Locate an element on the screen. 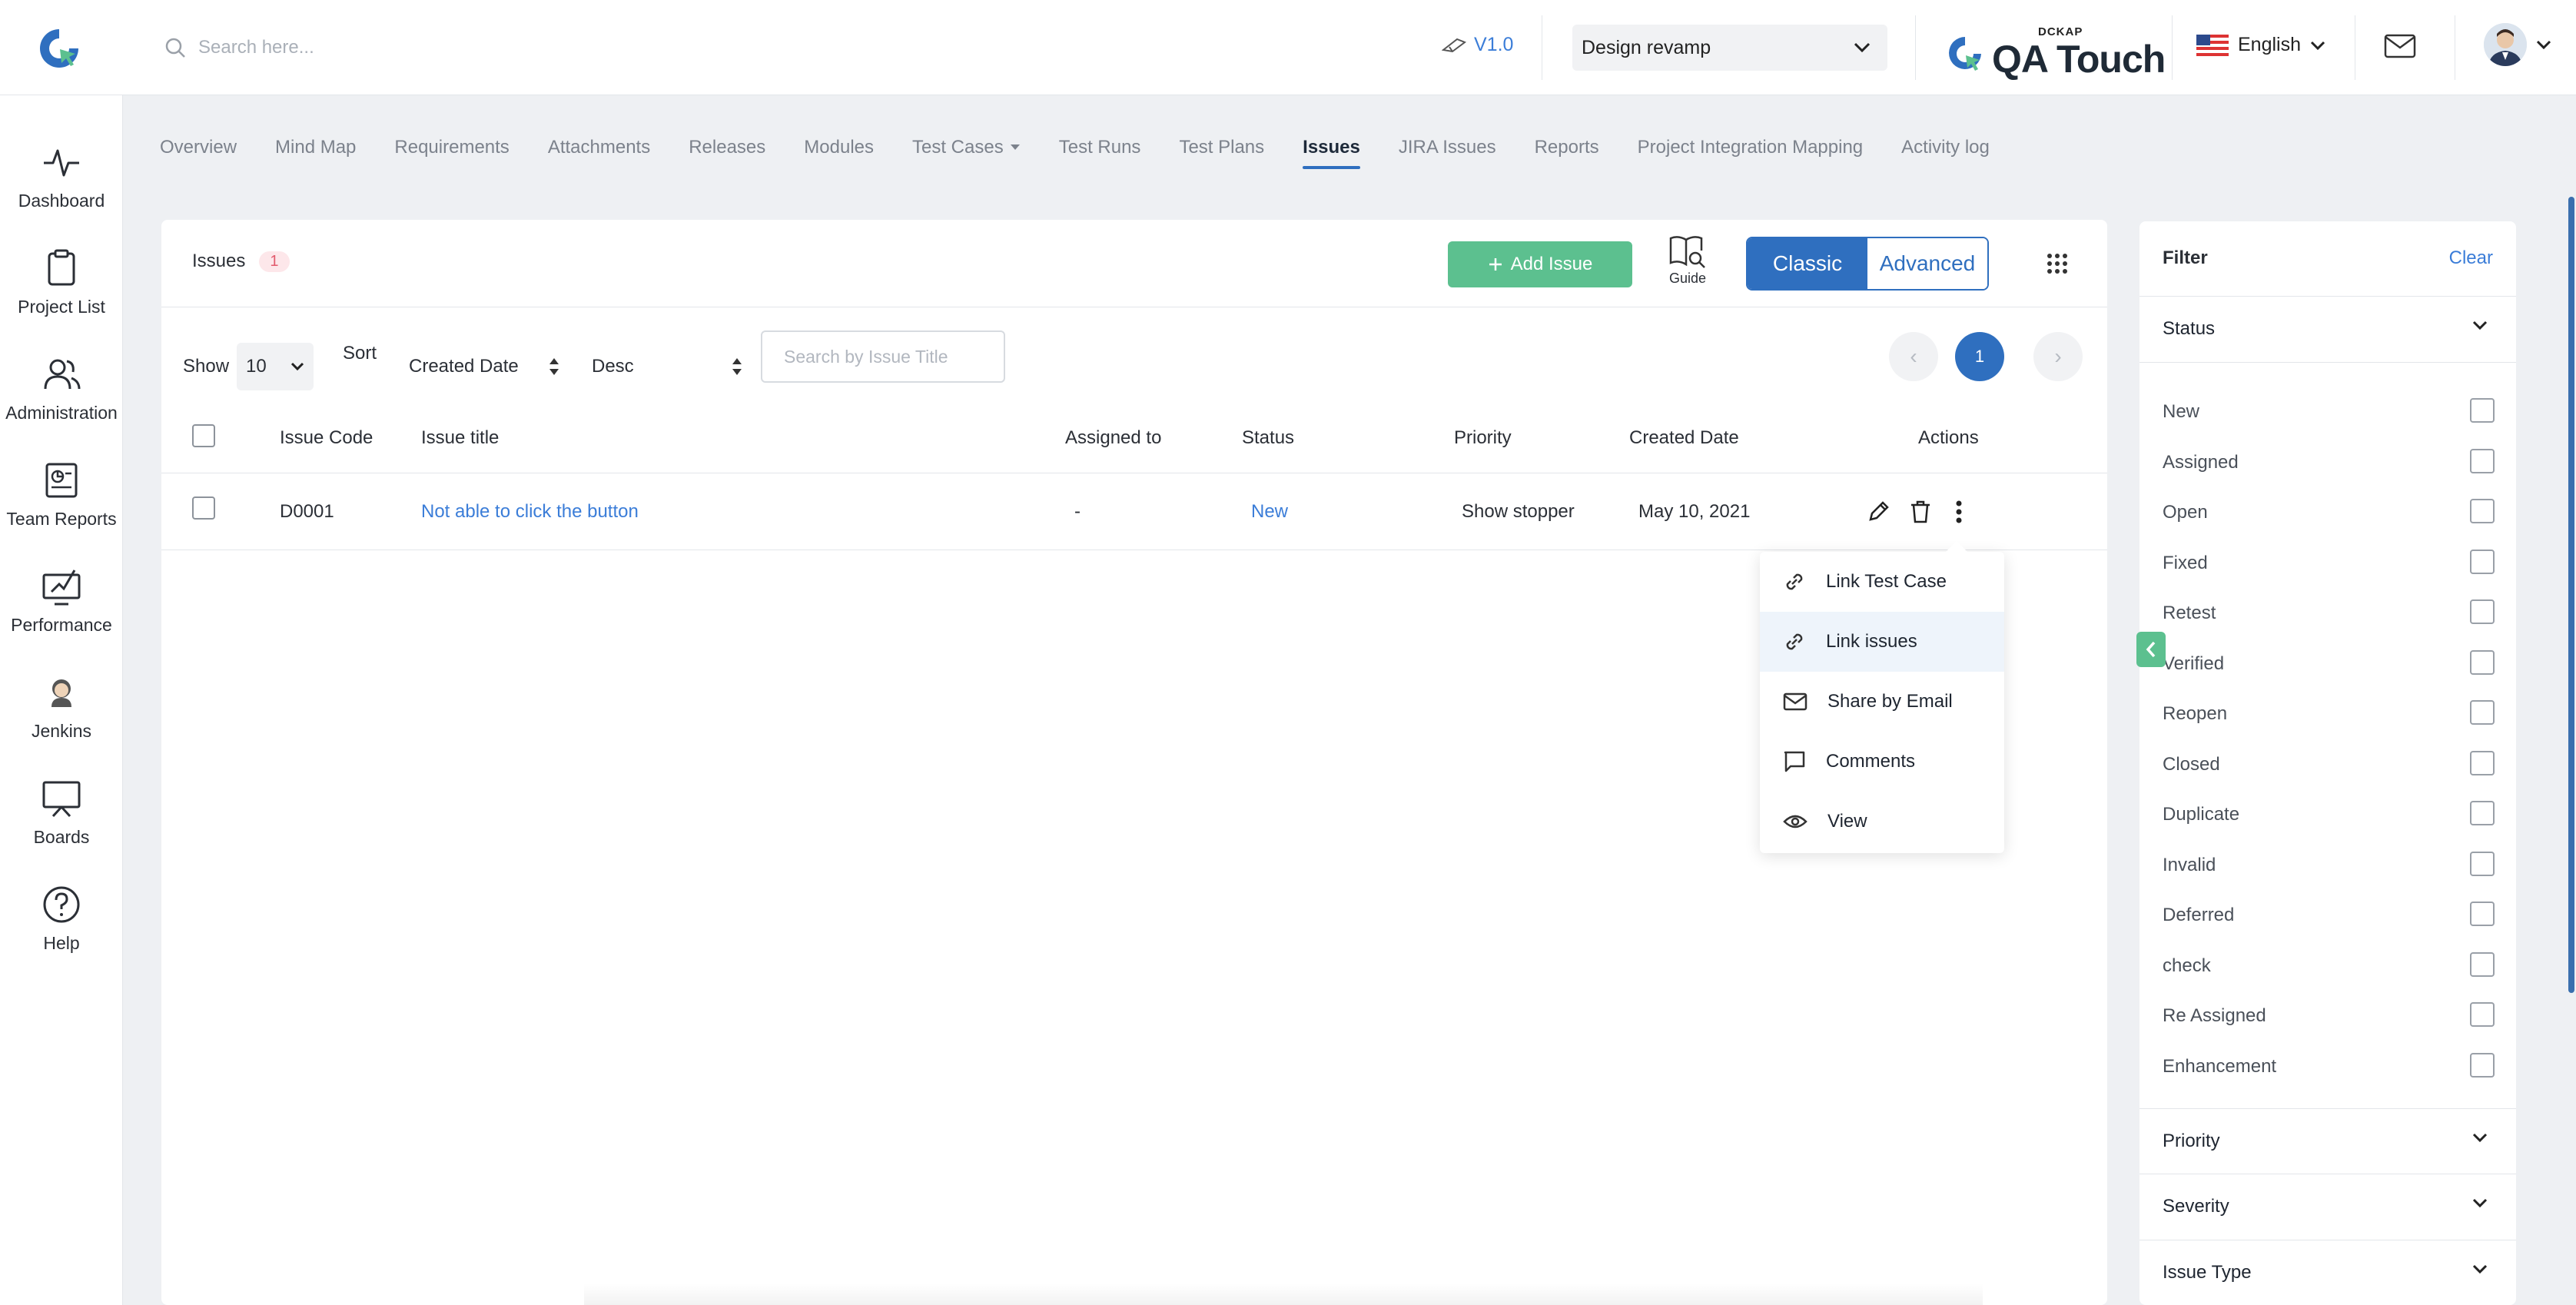  tab-activity-log: Activity log is located at coordinates (1945, 147).